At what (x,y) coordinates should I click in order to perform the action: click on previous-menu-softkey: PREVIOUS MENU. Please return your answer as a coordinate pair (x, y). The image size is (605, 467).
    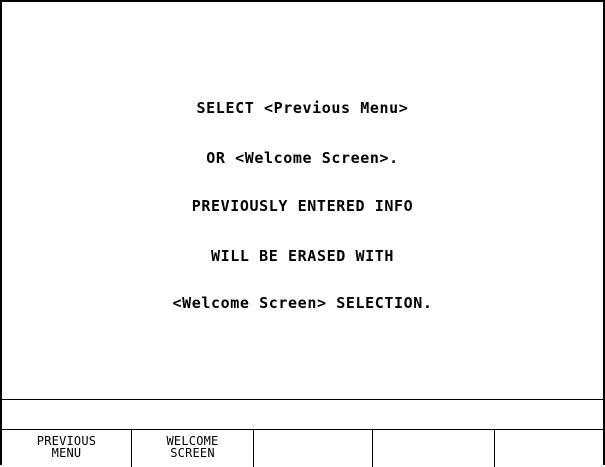
    Looking at the image, I should click on (67, 448).